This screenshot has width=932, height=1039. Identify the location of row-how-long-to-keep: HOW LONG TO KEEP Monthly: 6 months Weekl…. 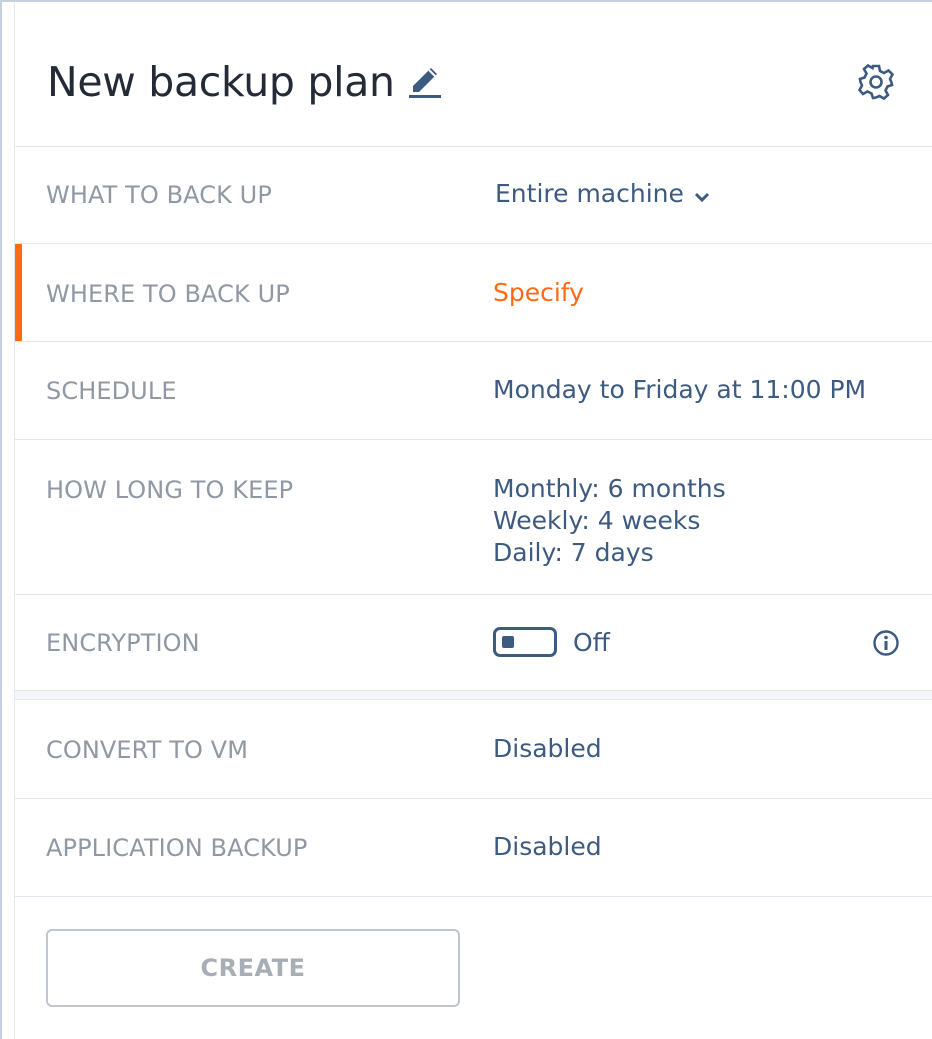
(473, 517).